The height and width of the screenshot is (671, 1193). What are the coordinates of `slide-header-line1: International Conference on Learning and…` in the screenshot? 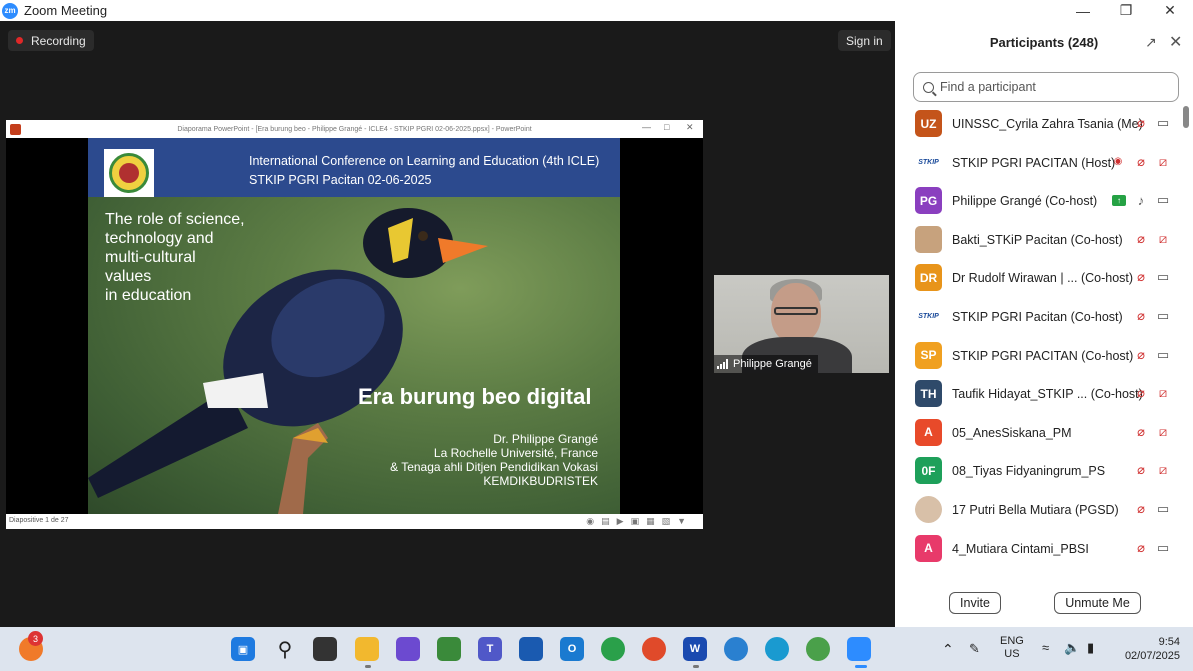 It's located at (424, 161).